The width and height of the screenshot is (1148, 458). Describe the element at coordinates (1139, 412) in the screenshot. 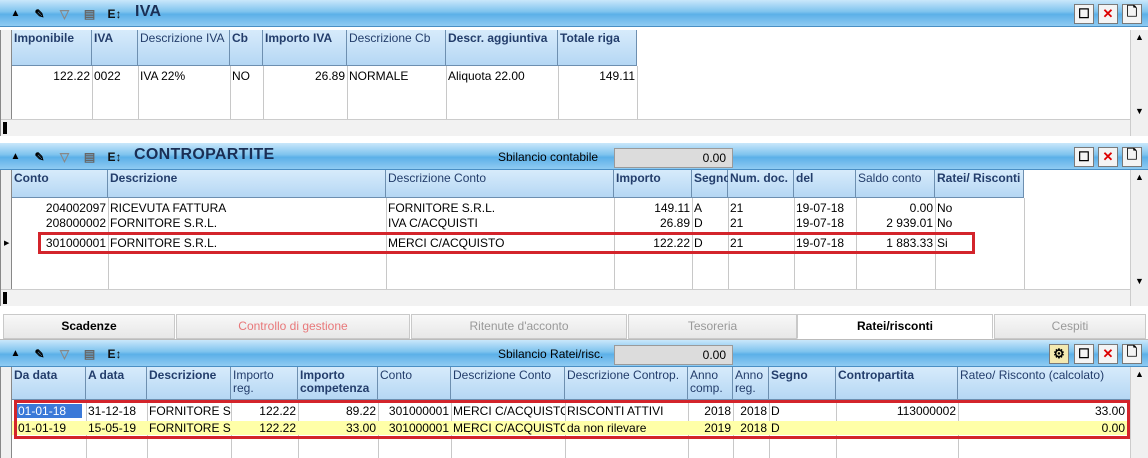

I see `vertical-scrollbar: ▲` at that location.